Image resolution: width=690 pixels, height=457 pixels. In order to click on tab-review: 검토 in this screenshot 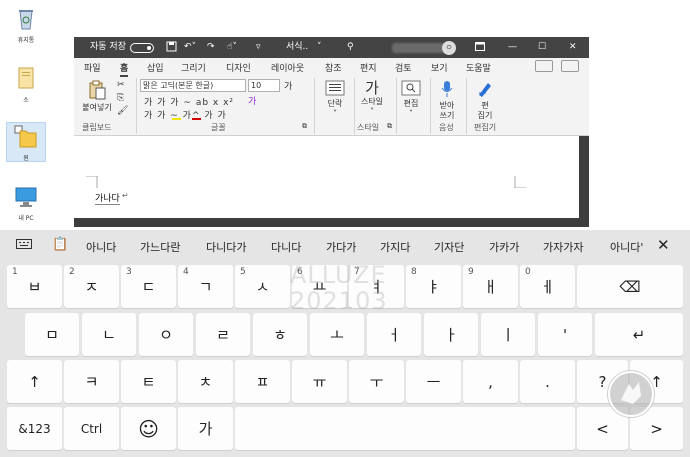, I will do `click(403, 67)`.